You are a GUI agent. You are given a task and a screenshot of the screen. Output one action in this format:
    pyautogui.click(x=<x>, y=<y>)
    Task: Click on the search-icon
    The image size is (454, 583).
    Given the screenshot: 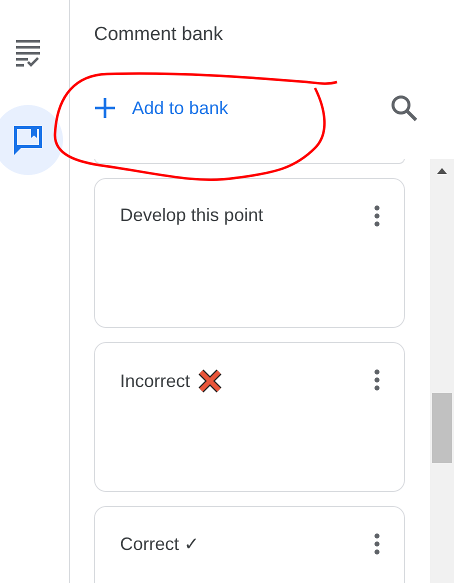 What is the action you would take?
    pyautogui.click(x=404, y=108)
    